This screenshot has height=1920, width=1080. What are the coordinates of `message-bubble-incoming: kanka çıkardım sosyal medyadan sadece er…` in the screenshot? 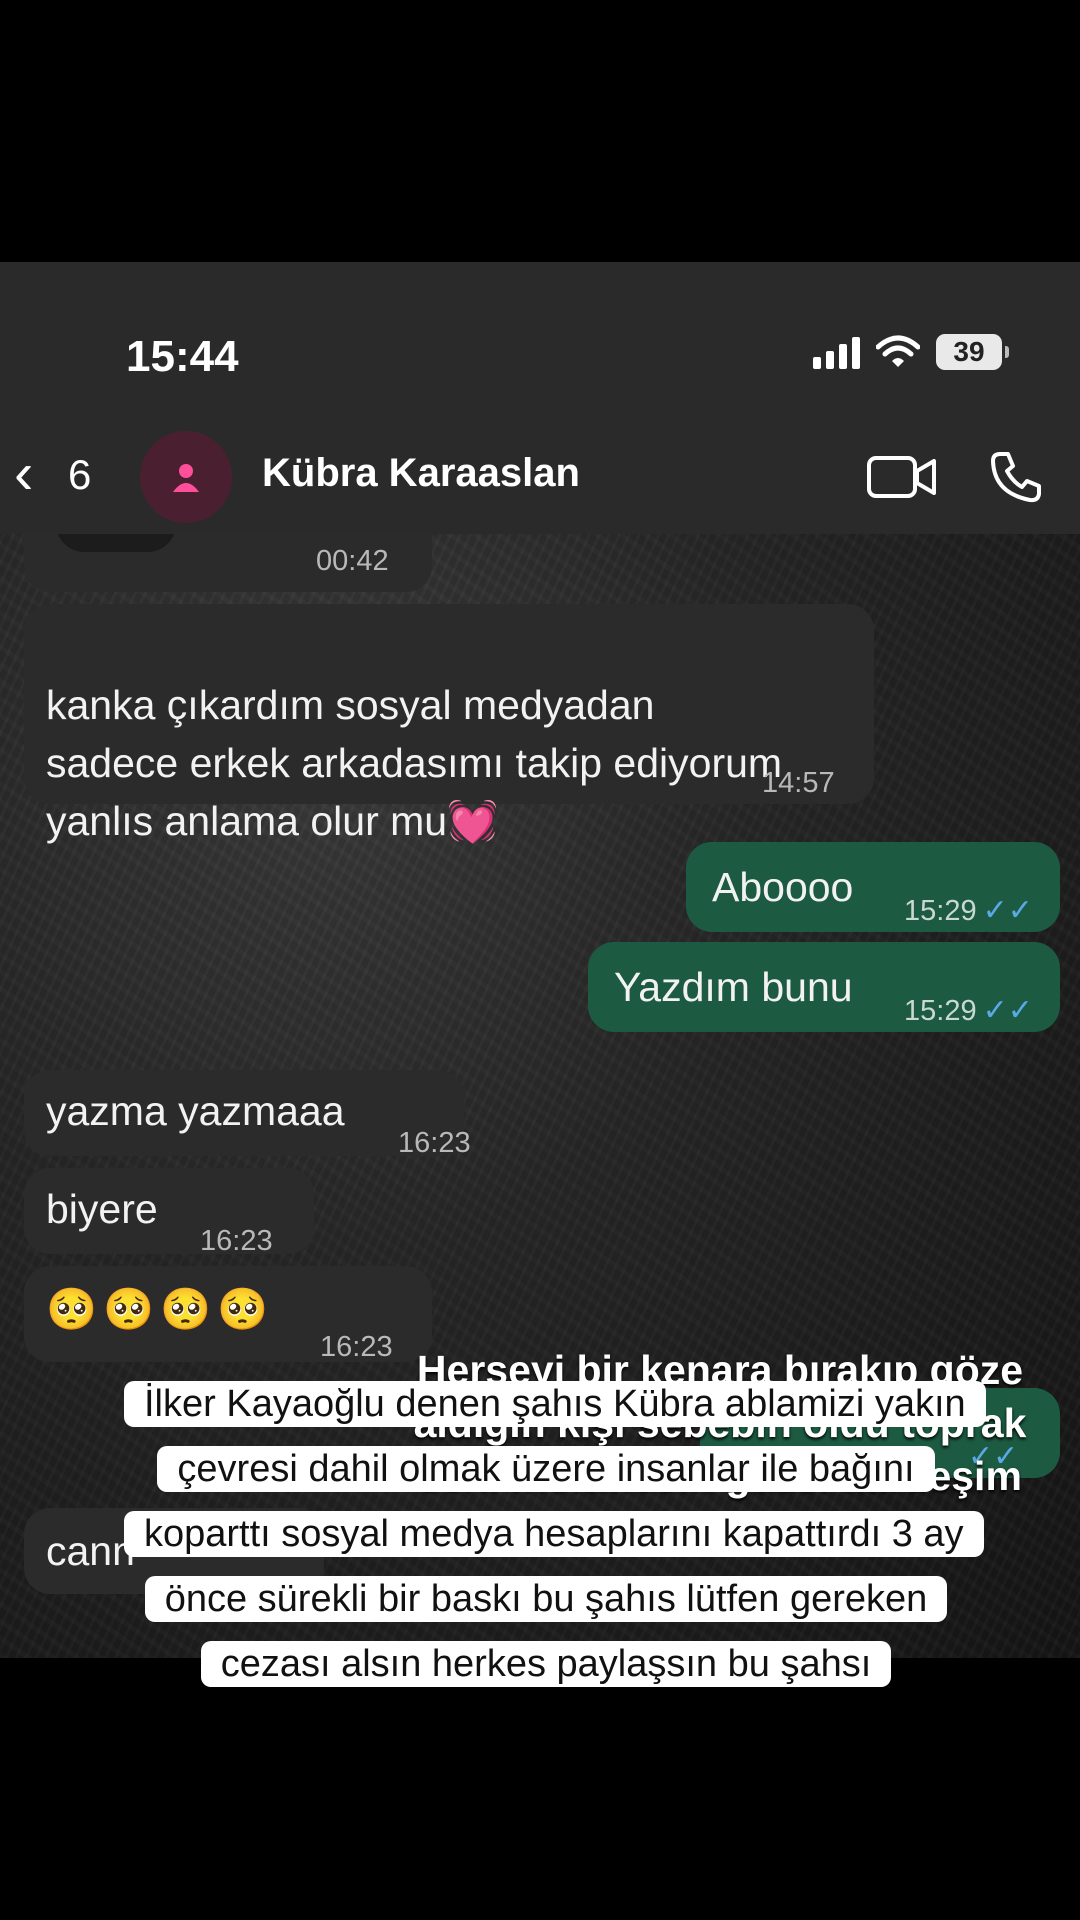 It's located at (449, 724).